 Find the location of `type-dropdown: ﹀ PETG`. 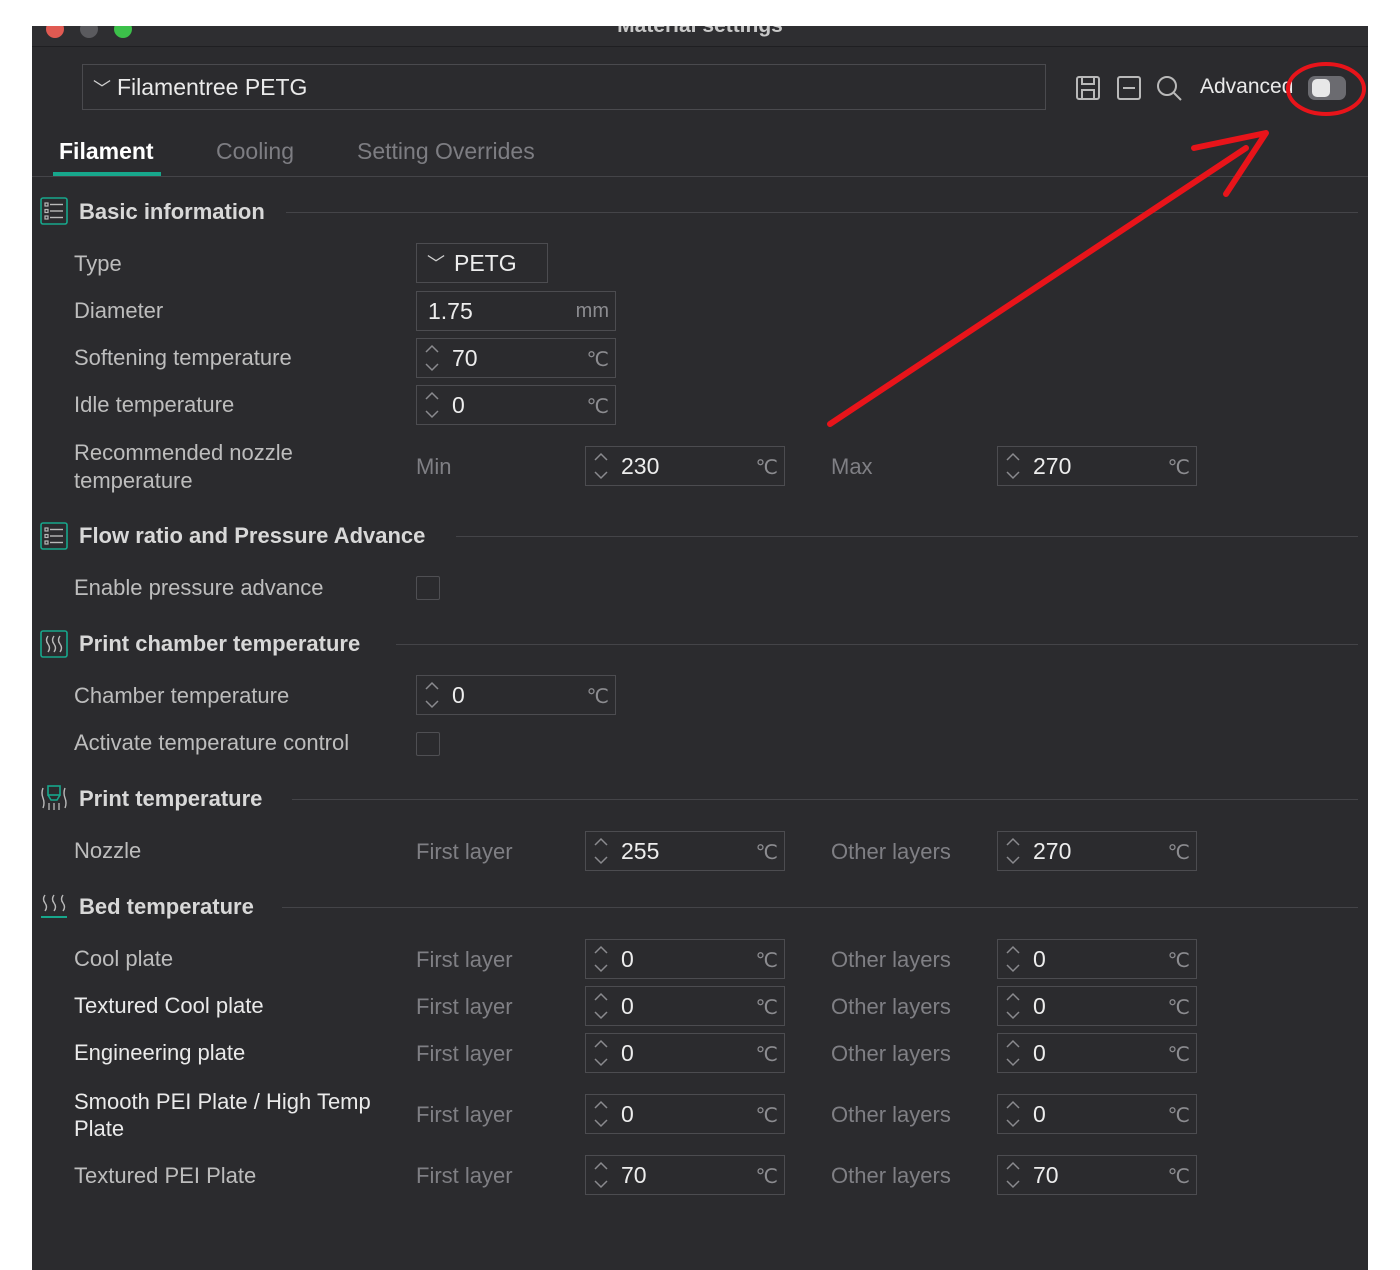

type-dropdown: ﹀ PETG is located at coordinates (482, 263).